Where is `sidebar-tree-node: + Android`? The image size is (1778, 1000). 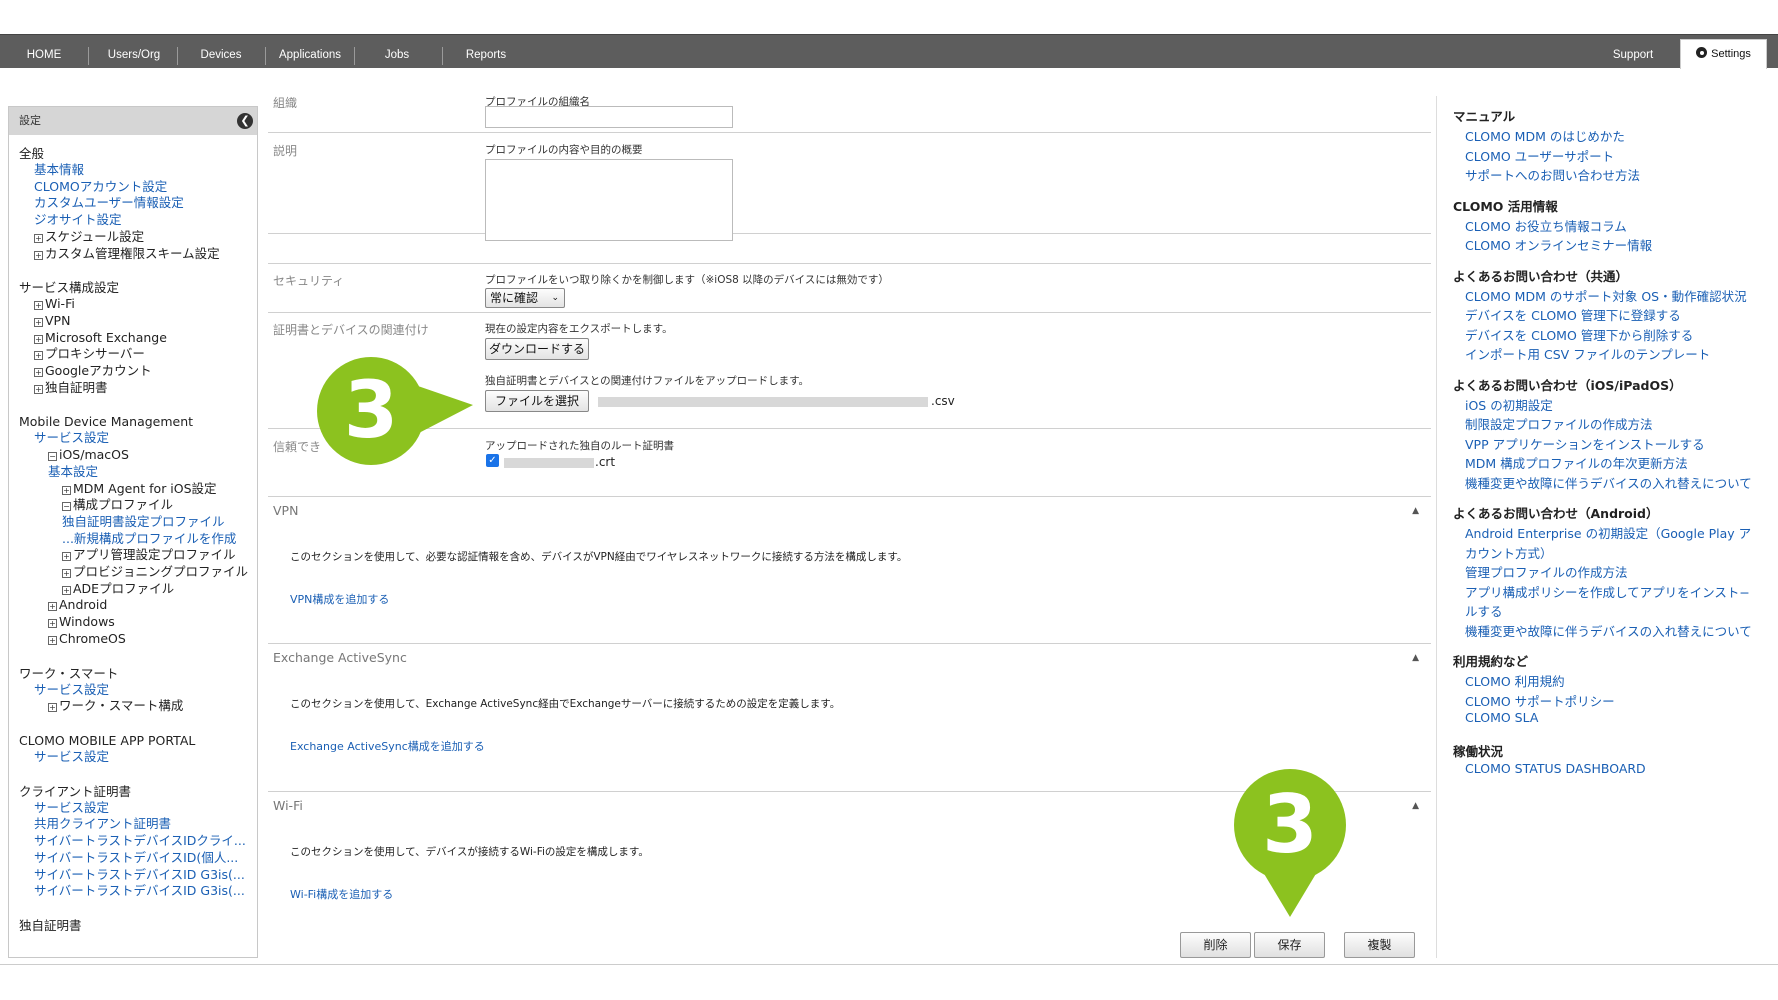 sidebar-tree-node: + Android is located at coordinates (138, 605).